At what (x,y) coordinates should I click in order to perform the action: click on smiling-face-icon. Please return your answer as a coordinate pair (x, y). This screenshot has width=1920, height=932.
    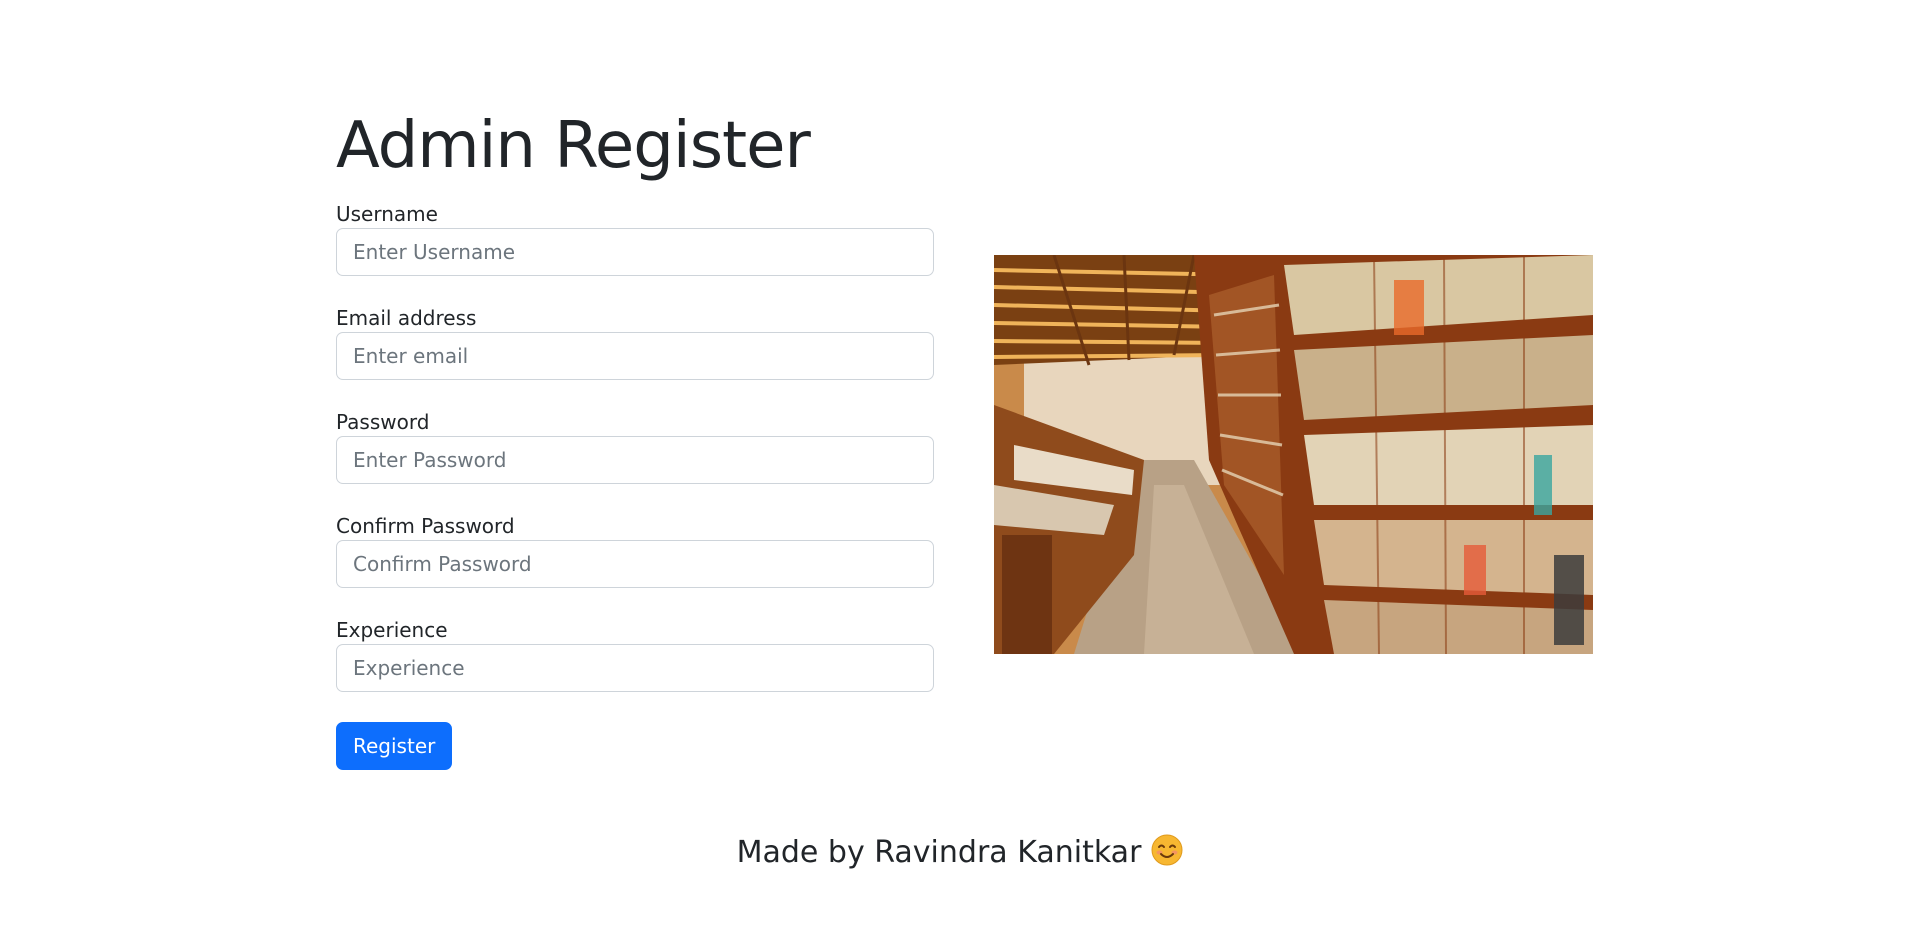
    Looking at the image, I should click on (1167, 854).